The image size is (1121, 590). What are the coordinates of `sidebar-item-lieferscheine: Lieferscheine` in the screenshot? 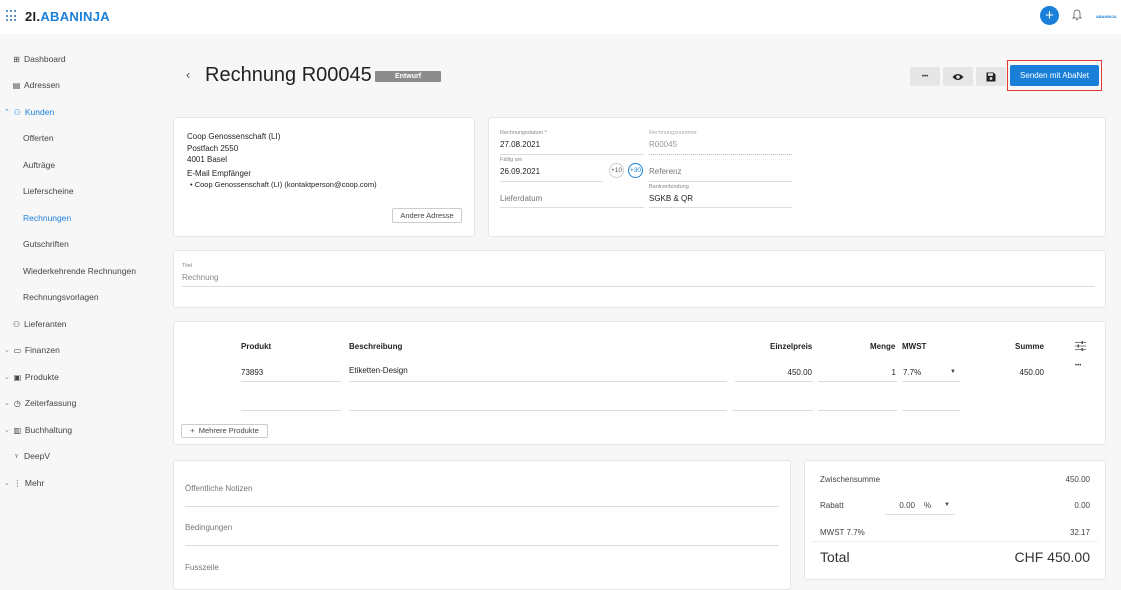 It's located at (48, 191).